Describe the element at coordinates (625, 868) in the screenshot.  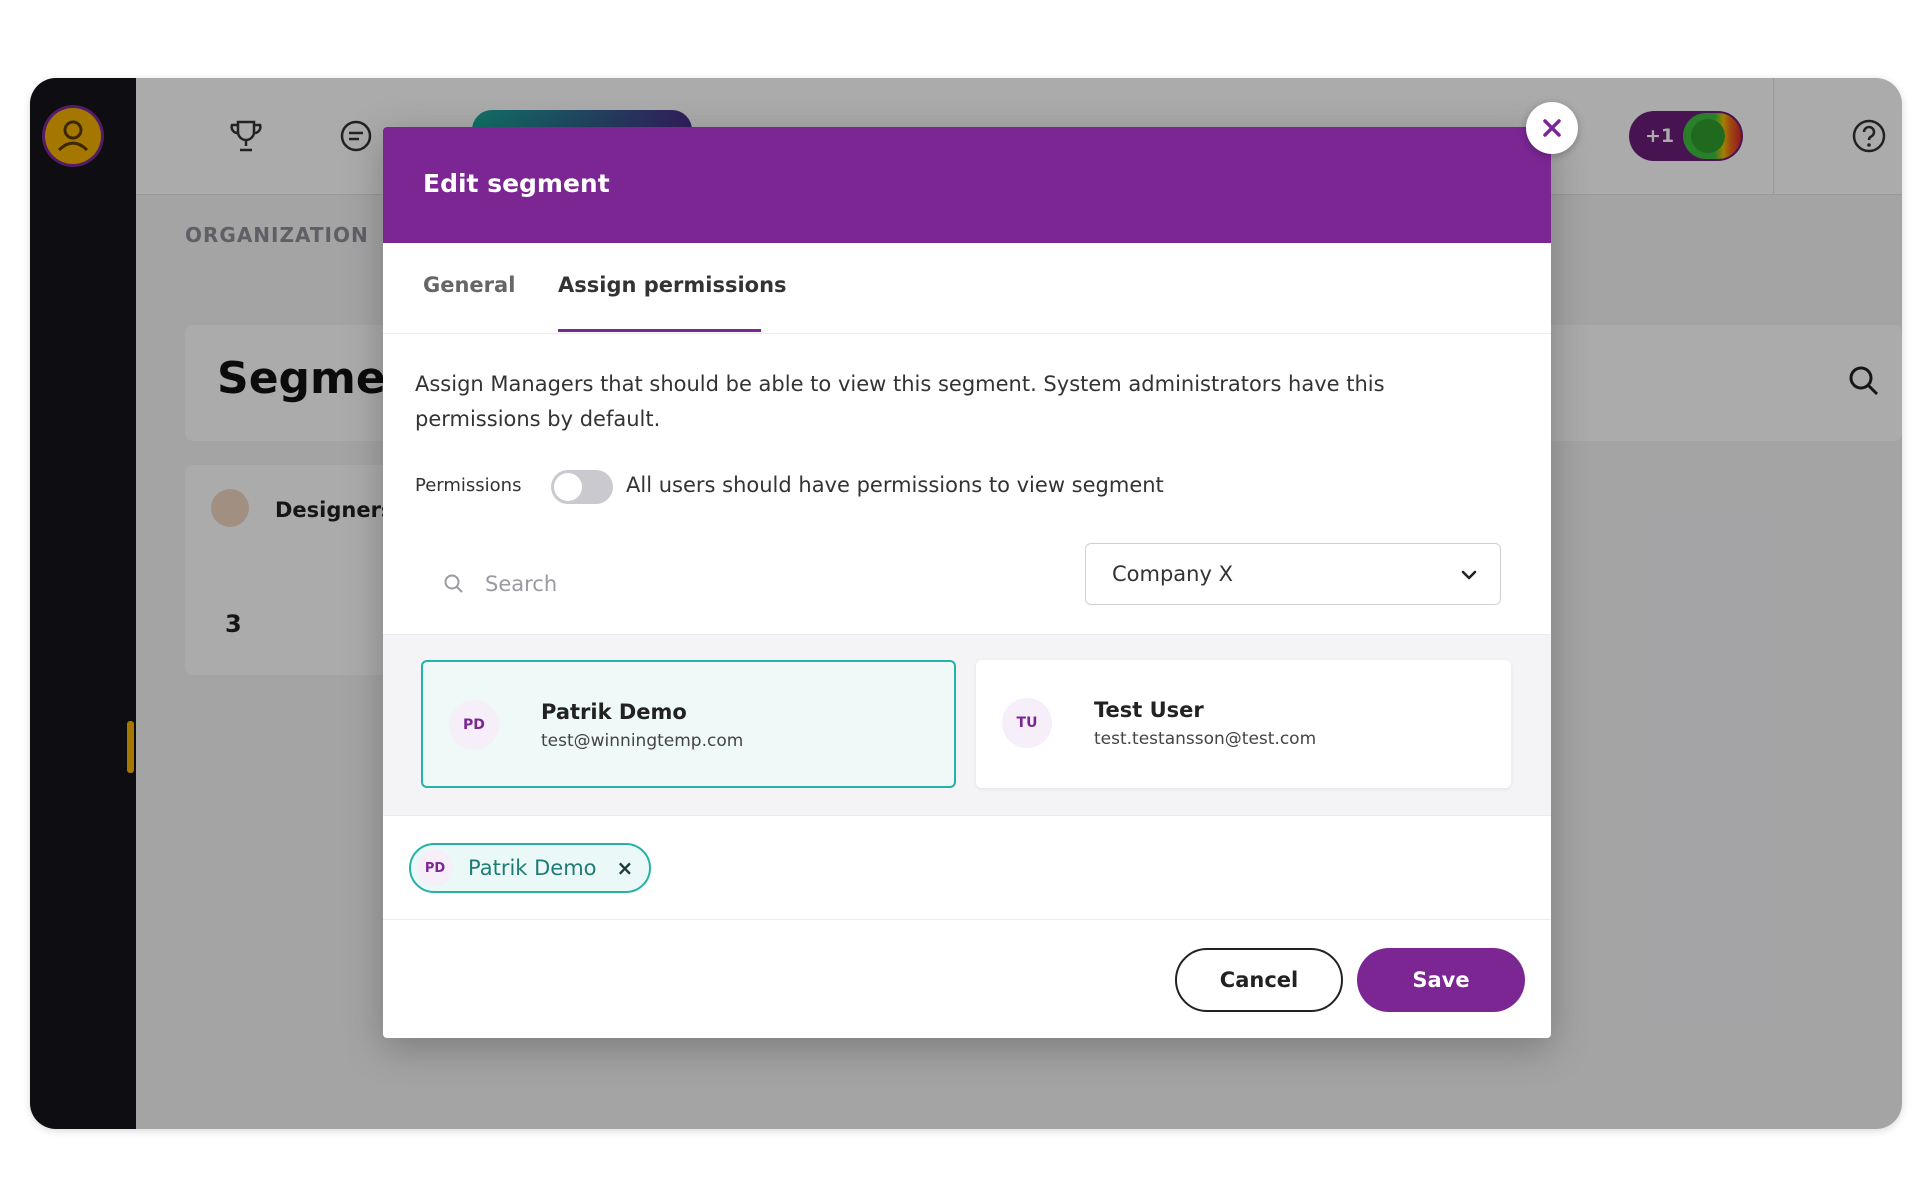
I see `remove-chip-button: ×` at that location.